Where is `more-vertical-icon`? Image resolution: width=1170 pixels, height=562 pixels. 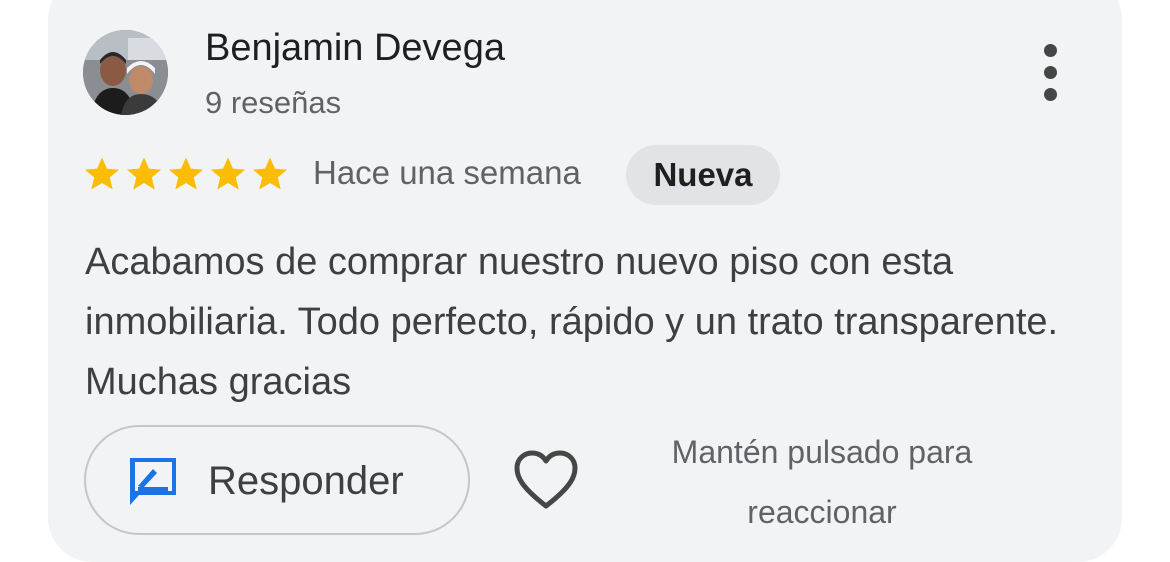
more-vertical-icon is located at coordinates (1050, 50).